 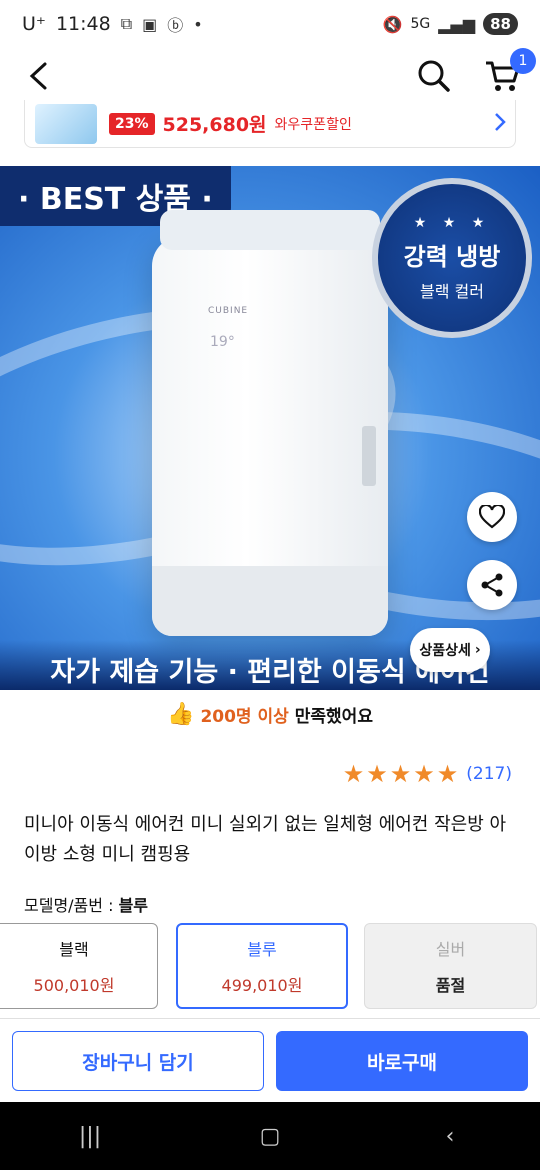 What do you see at coordinates (445, 651) in the screenshot?
I see `product-detail-label: 상품상세` at bounding box center [445, 651].